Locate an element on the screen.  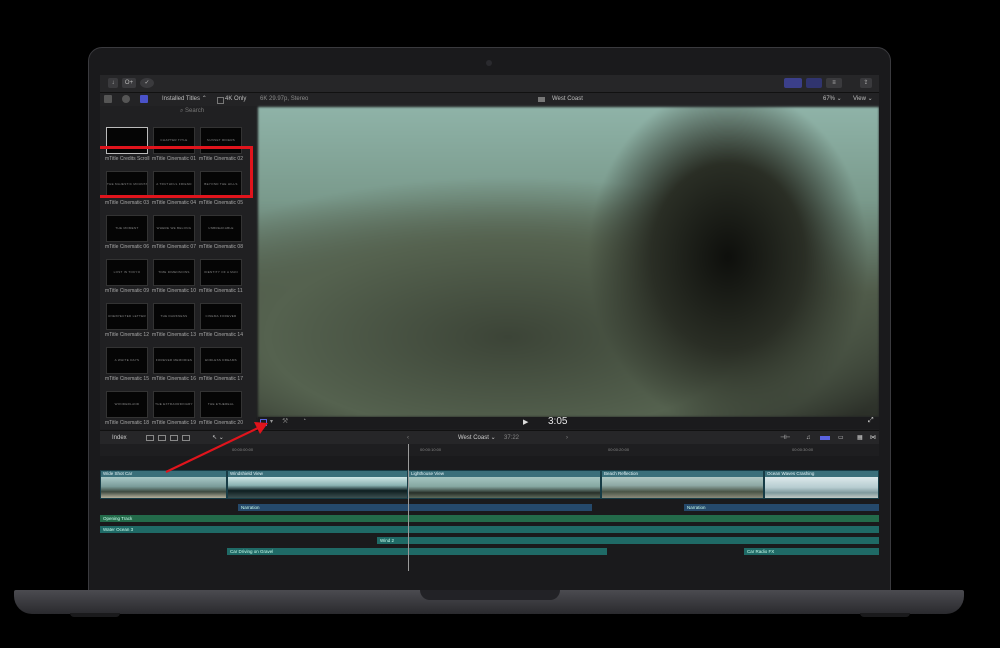
title-label: mTitle Cinematic 11 is located at coordinates (221, 291).